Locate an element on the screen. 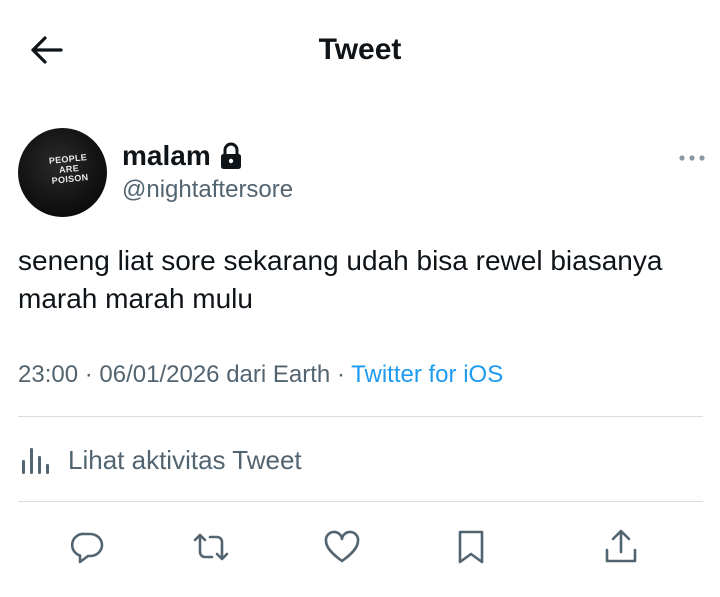 Image resolution: width=720 pixels, height=597 pixels. analytics-bar-icon is located at coordinates (35, 461).